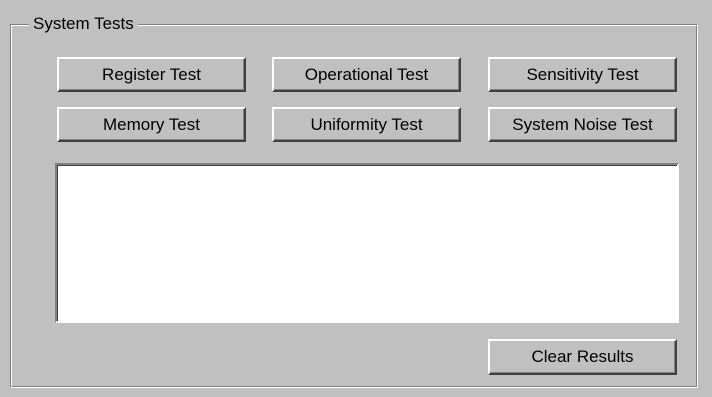 The height and width of the screenshot is (397, 712). I want to click on clear-results-button-label: Clear Results, so click(582, 356).